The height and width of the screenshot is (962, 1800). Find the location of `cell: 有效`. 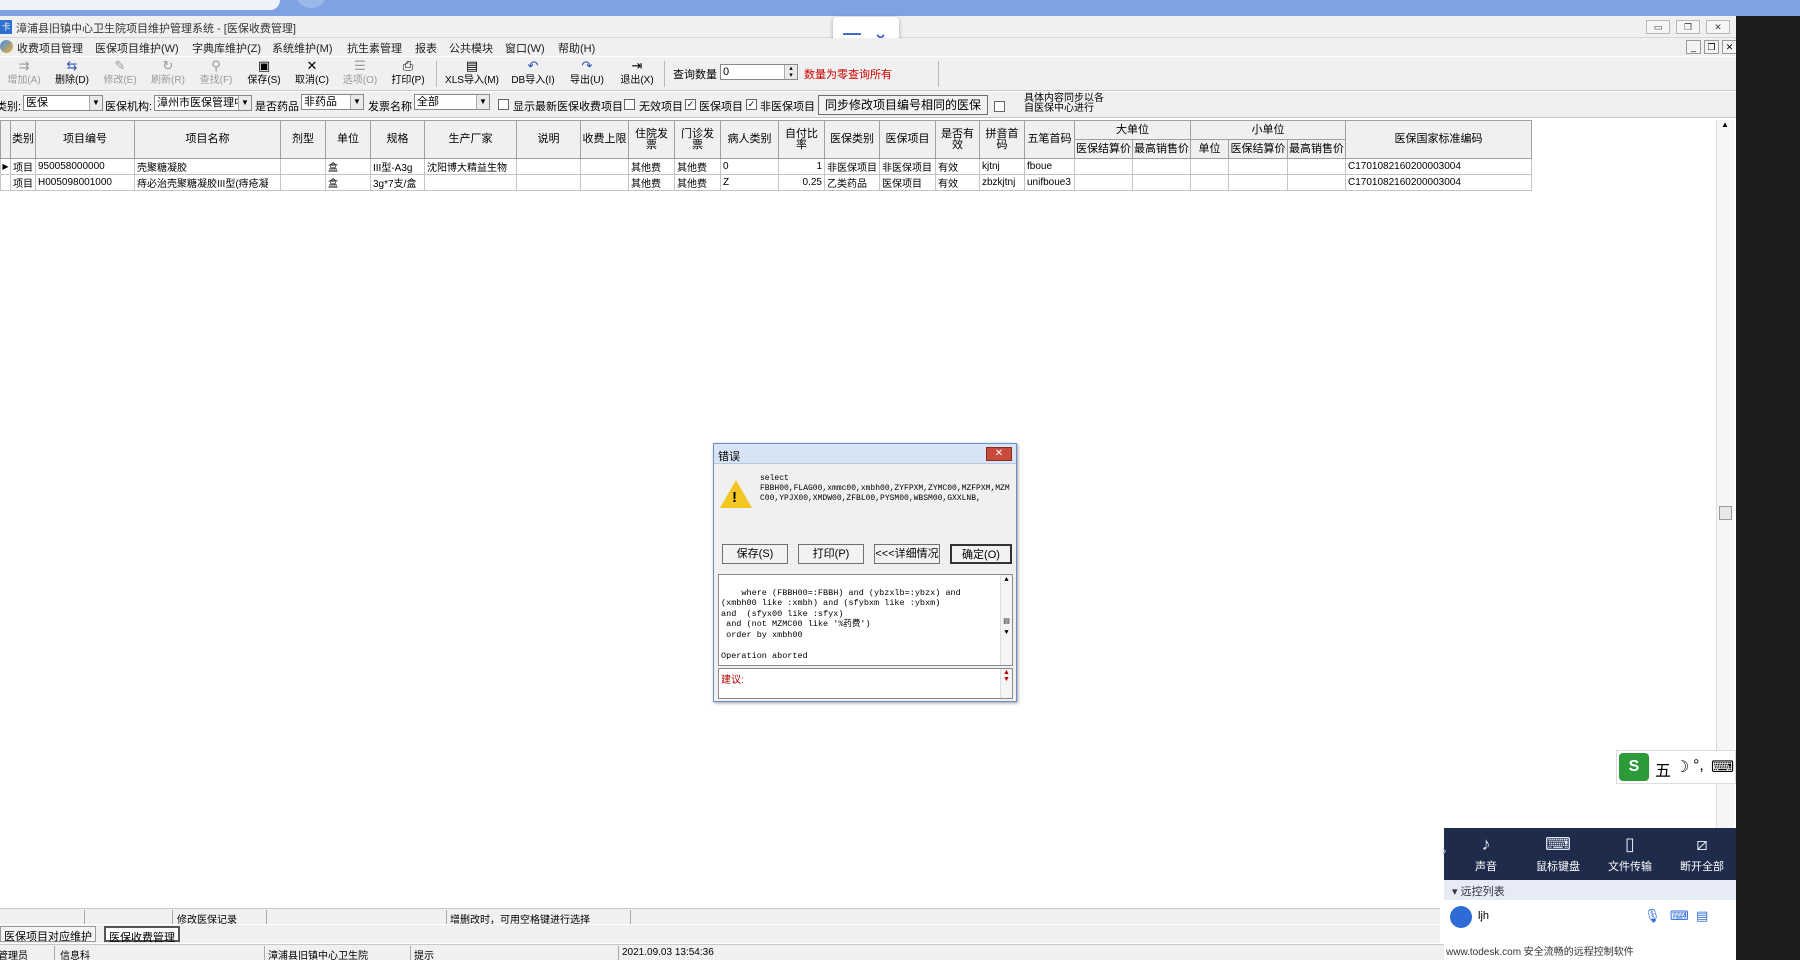

cell: 有效 is located at coordinates (957, 166).